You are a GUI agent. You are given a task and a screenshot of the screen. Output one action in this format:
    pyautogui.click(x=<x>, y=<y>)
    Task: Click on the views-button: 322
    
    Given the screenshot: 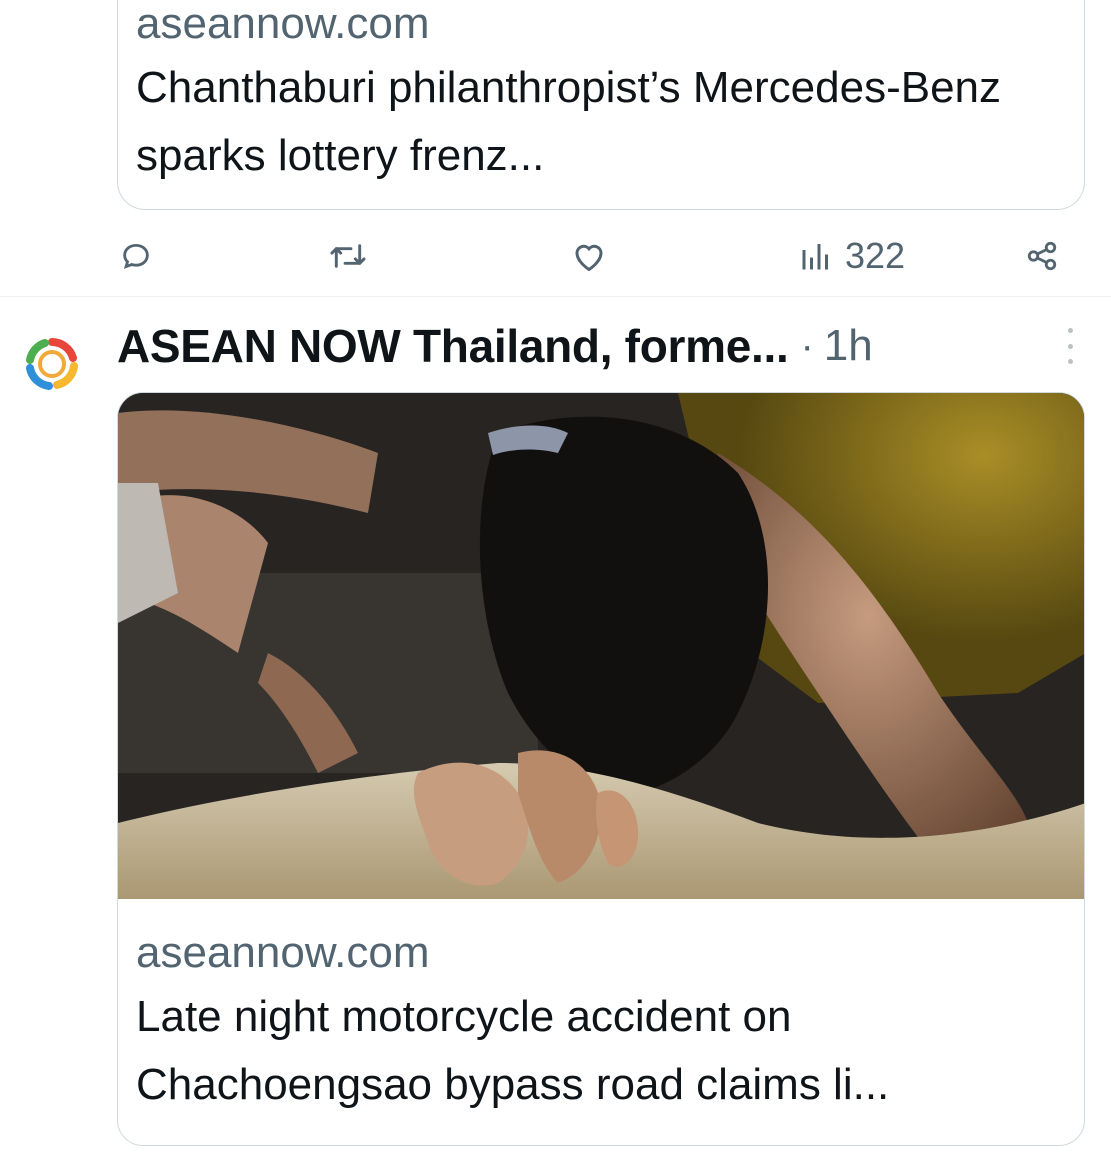 What is the action you would take?
    pyautogui.click(x=853, y=256)
    